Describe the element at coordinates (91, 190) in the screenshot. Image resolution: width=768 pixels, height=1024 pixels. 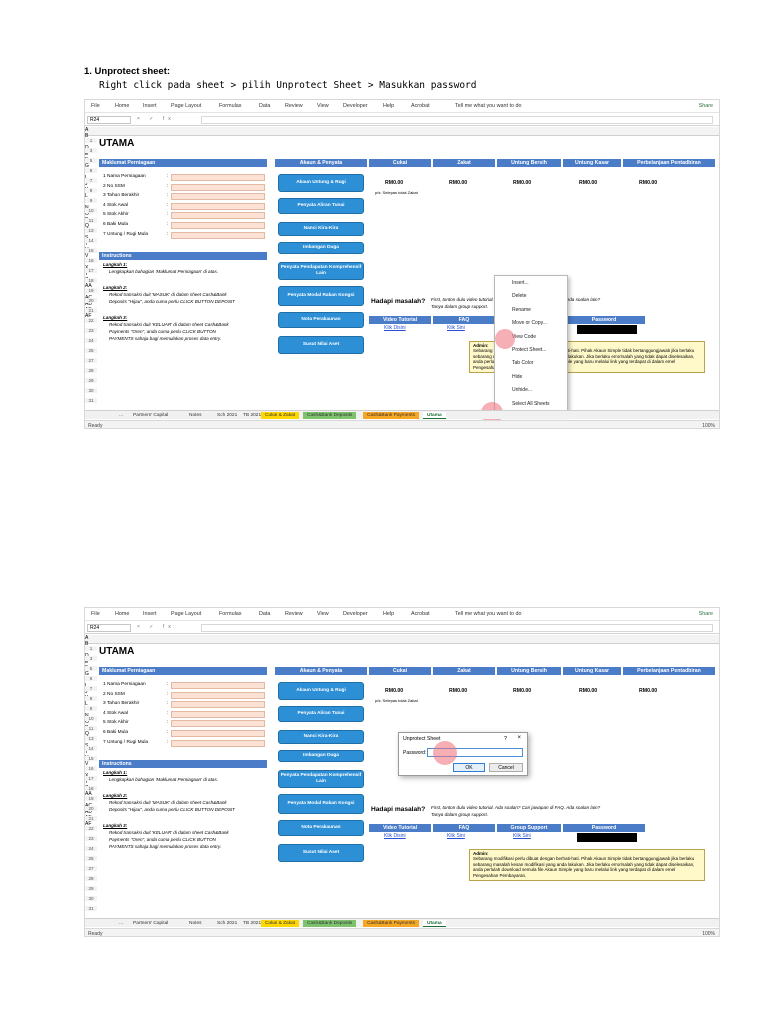
I see `row-label: 8` at that location.